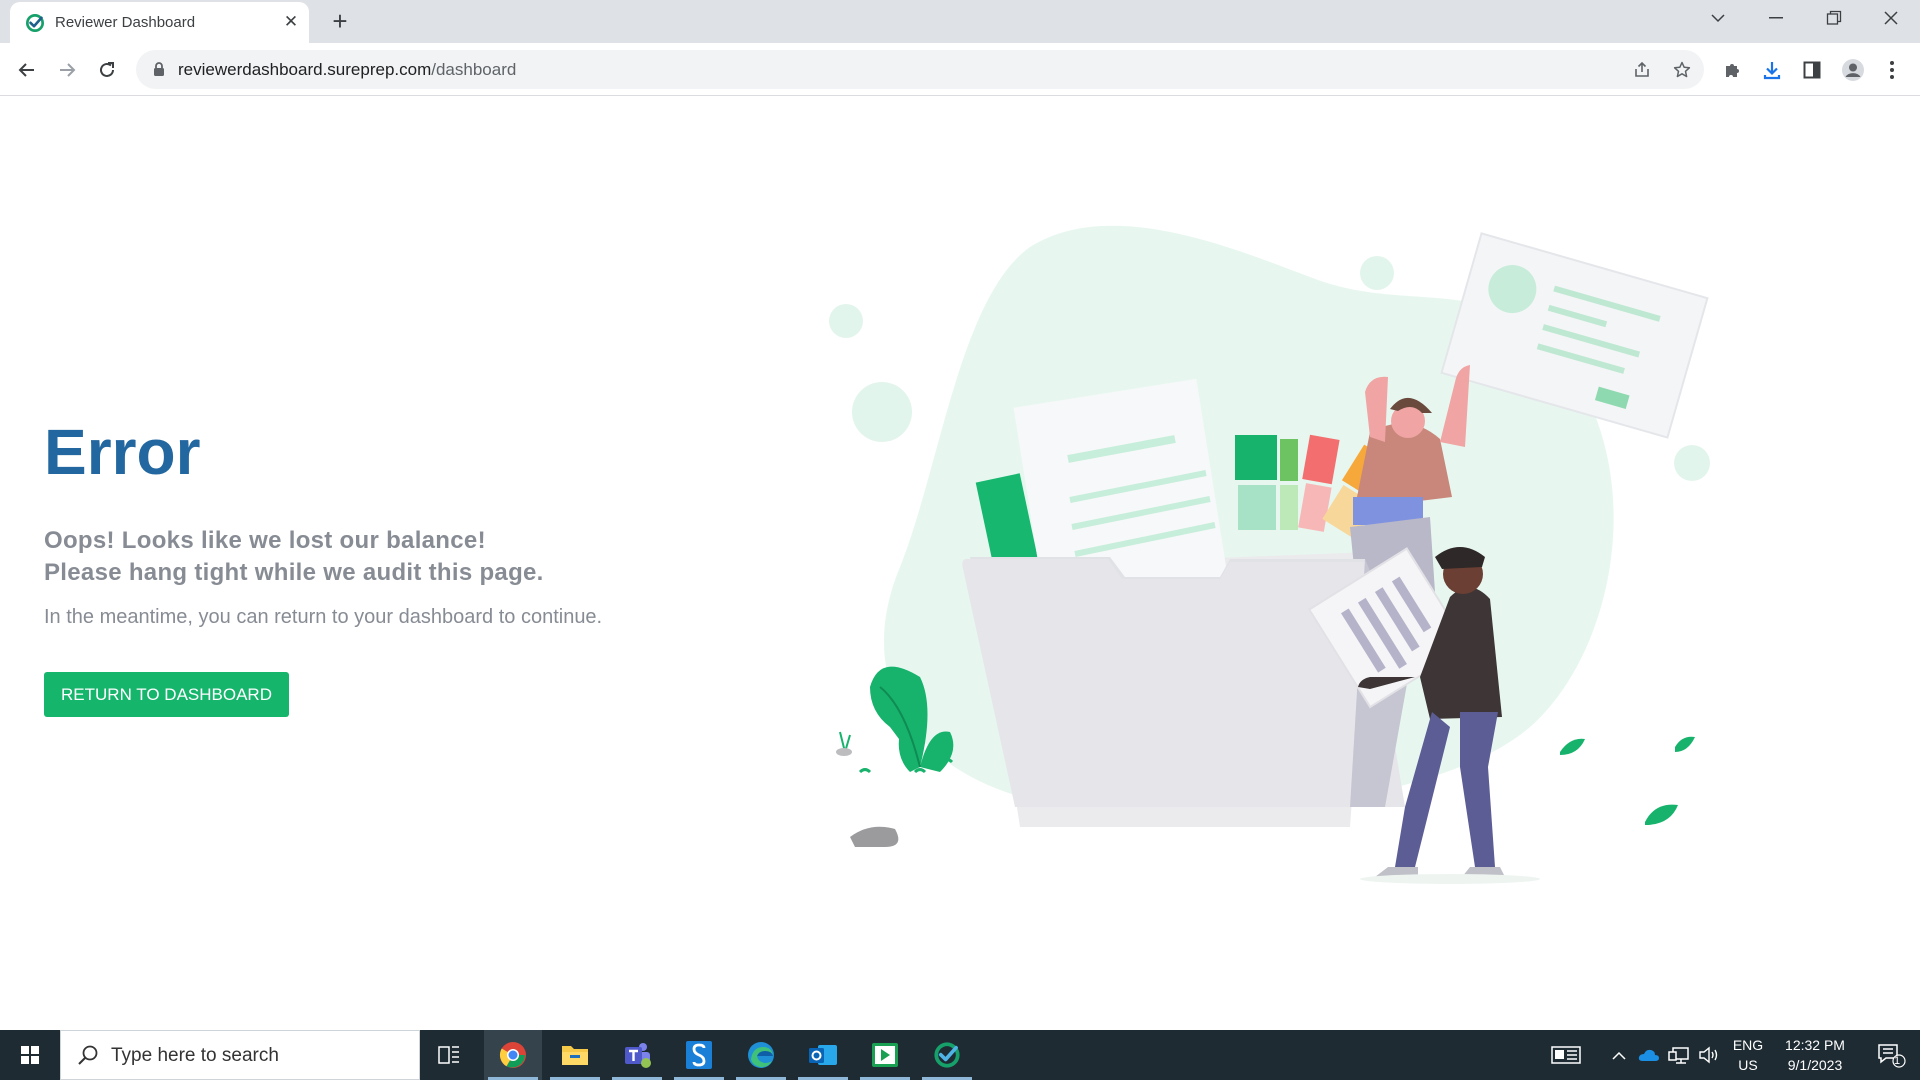  I want to click on volume-icon, so click(1709, 1055).